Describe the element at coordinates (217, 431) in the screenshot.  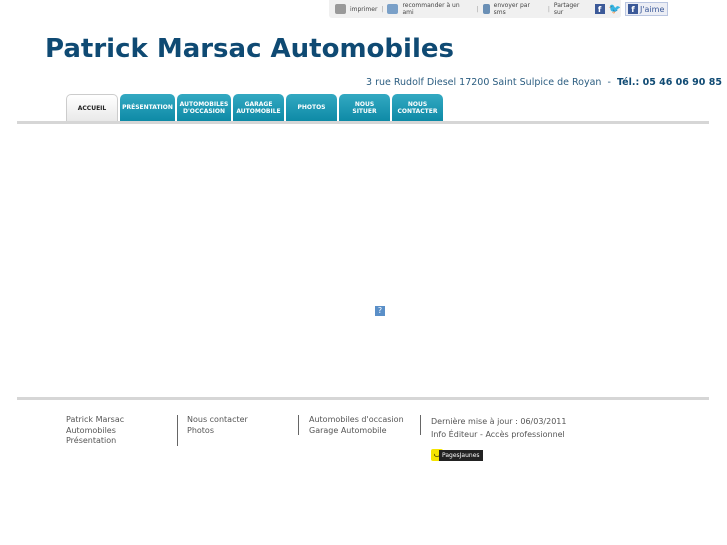
I see `footer-link: Photos` at that location.